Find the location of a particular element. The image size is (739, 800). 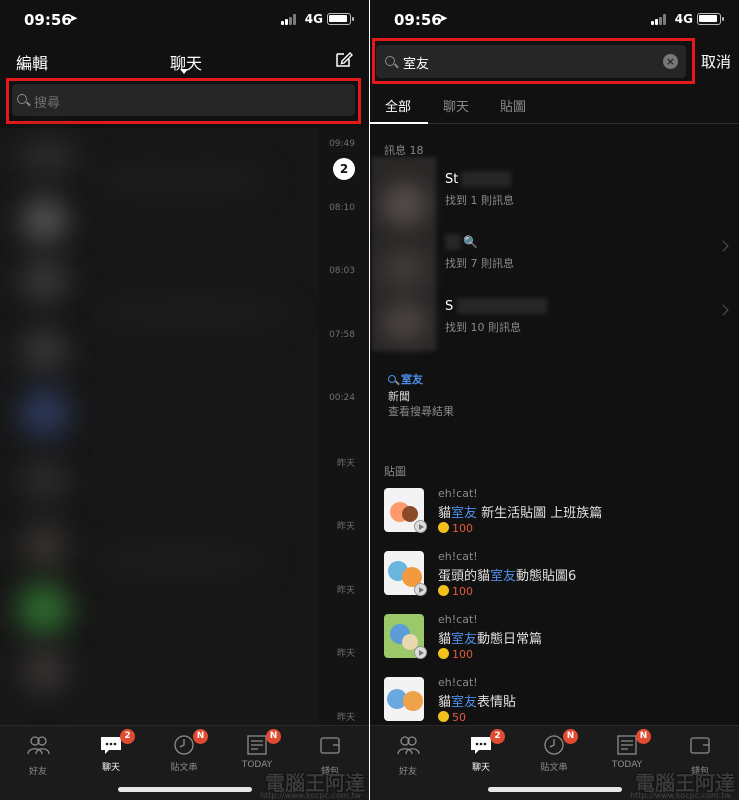

active-tab-underline is located at coordinates (399, 123).